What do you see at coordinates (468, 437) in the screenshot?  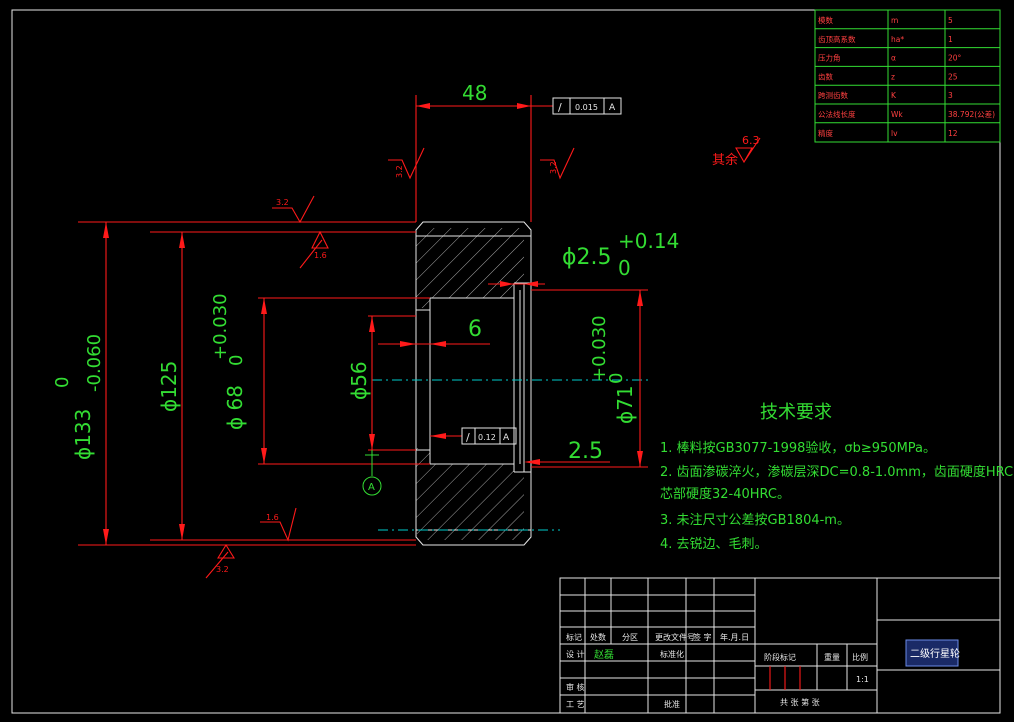 I see `runout-bore-sym: /` at bounding box center [468, 437].